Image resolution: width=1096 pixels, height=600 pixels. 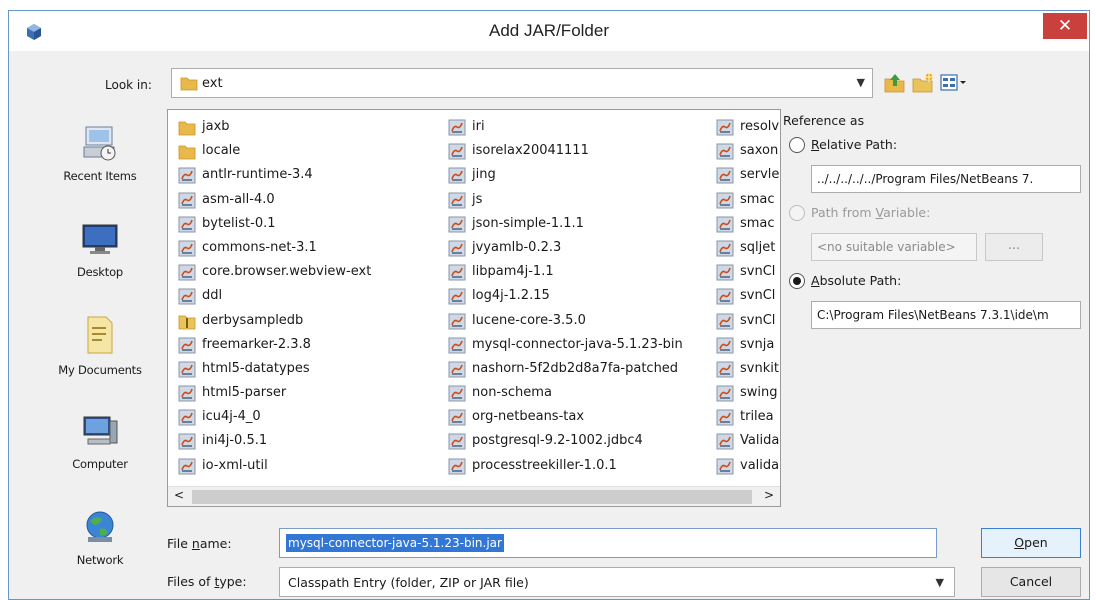 I want to click on file-list-item: commons-net-3.1, so click(x=312, y=249).